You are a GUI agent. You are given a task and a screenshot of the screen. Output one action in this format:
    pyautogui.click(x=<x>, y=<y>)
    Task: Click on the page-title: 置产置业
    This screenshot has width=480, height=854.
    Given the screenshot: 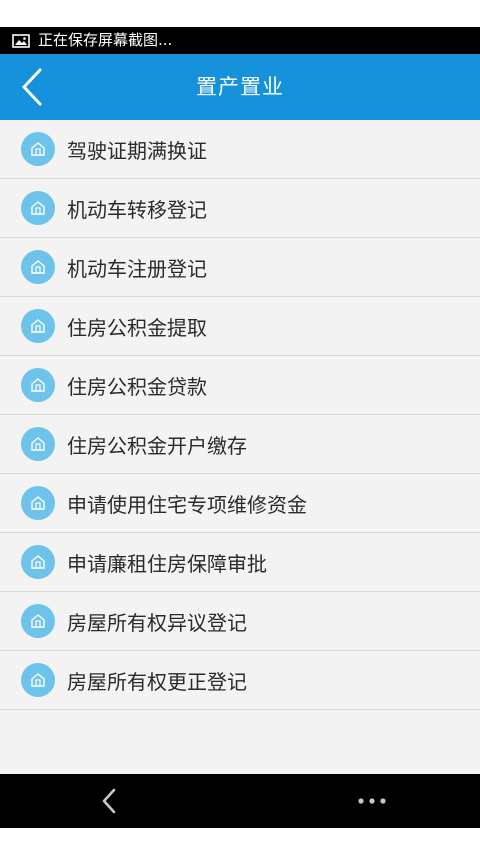 What is the action you would take?
    pyautogui.click(x=240, y=87)
    